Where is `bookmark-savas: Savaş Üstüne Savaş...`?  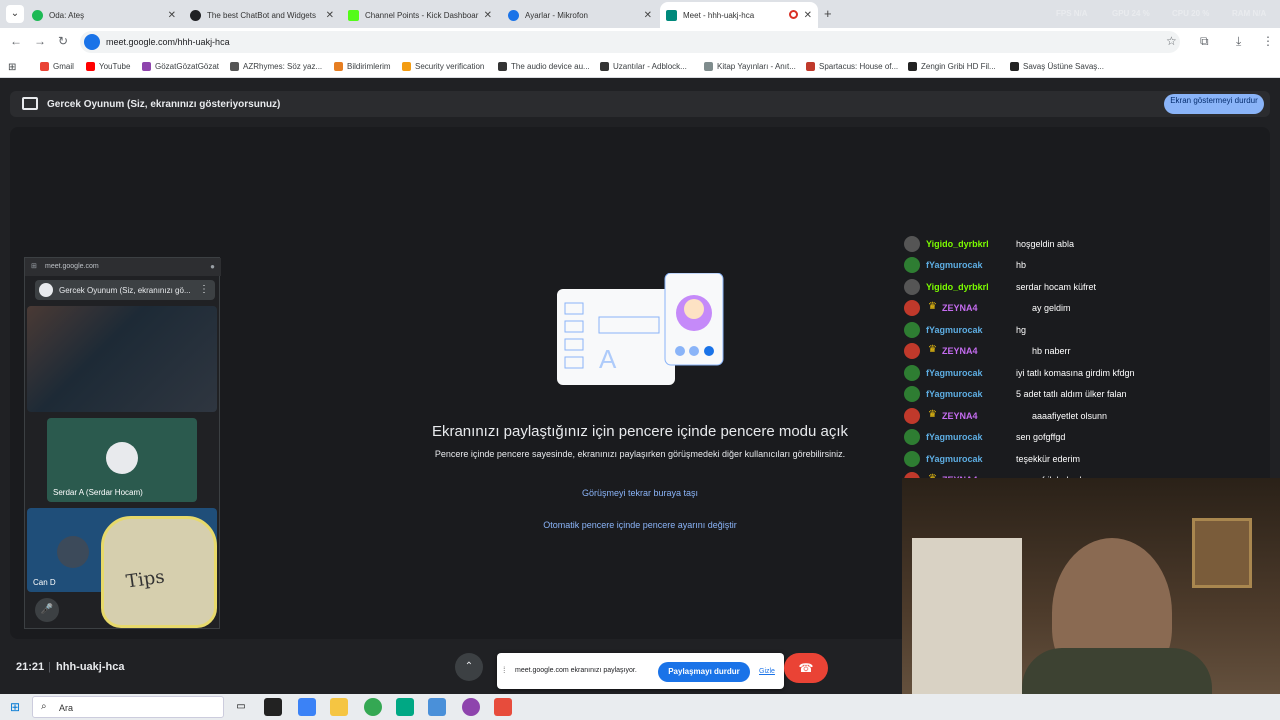 bookmark-savas: Savaş Üstüne Savaş... is located at coordinates (1057, 66).